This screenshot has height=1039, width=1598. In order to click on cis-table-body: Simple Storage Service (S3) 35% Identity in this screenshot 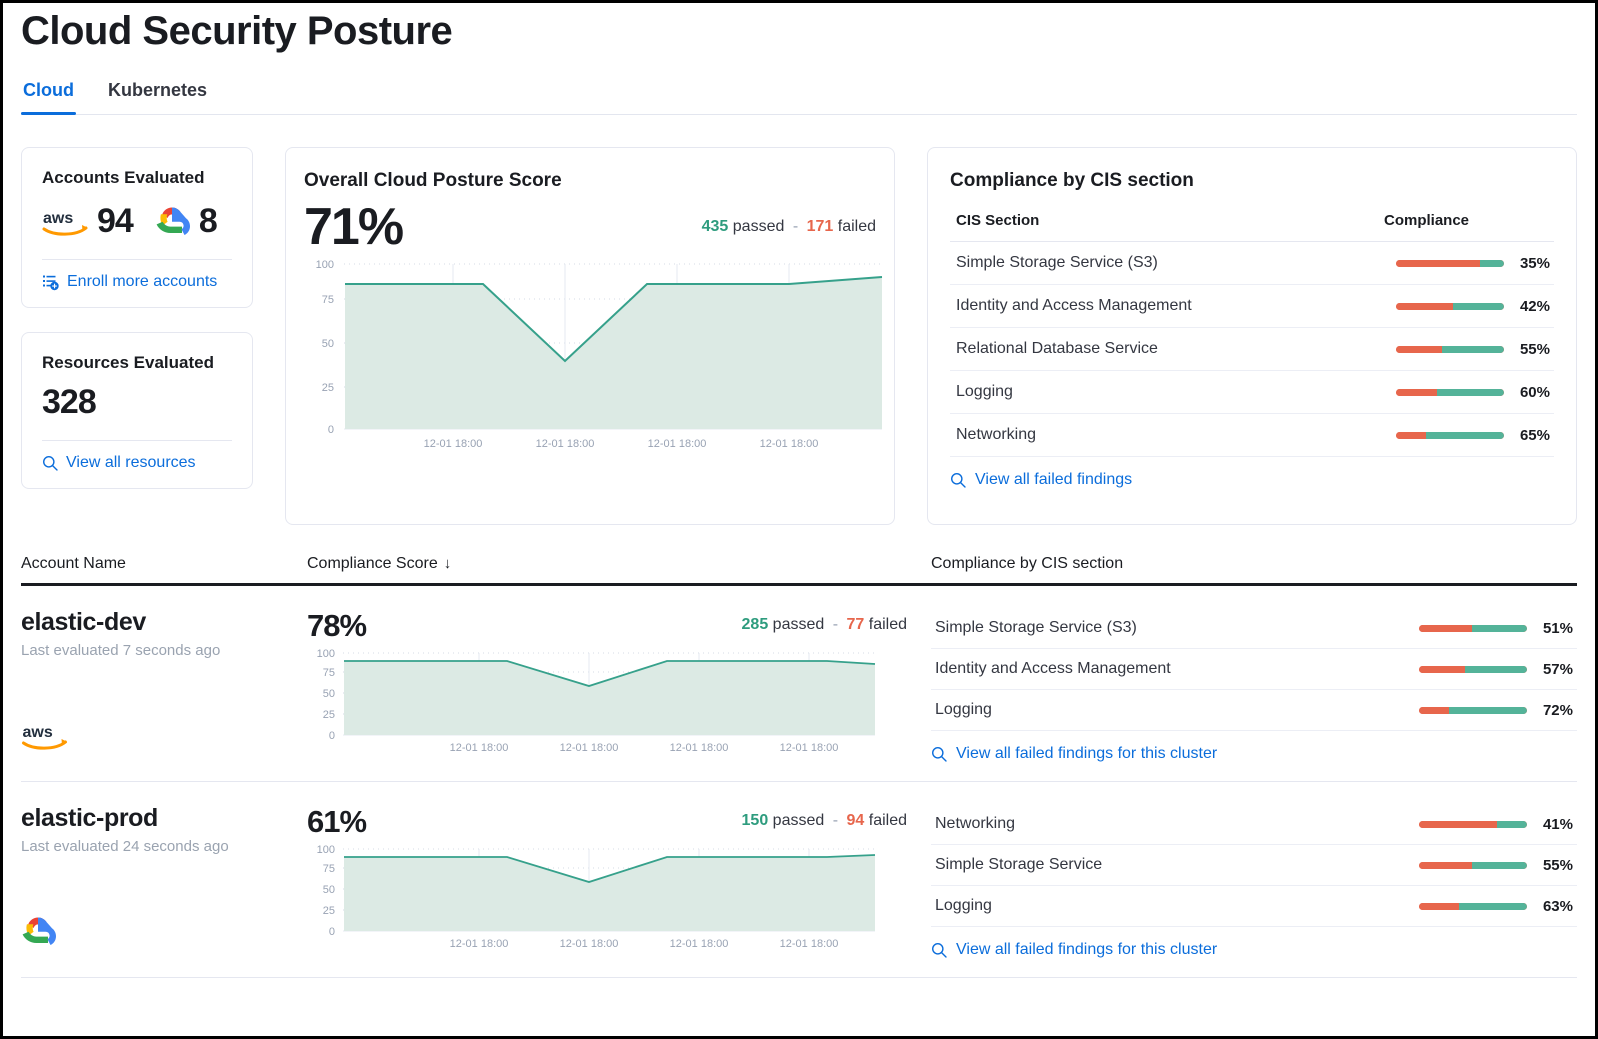, I will do `click(1252, 349)`.